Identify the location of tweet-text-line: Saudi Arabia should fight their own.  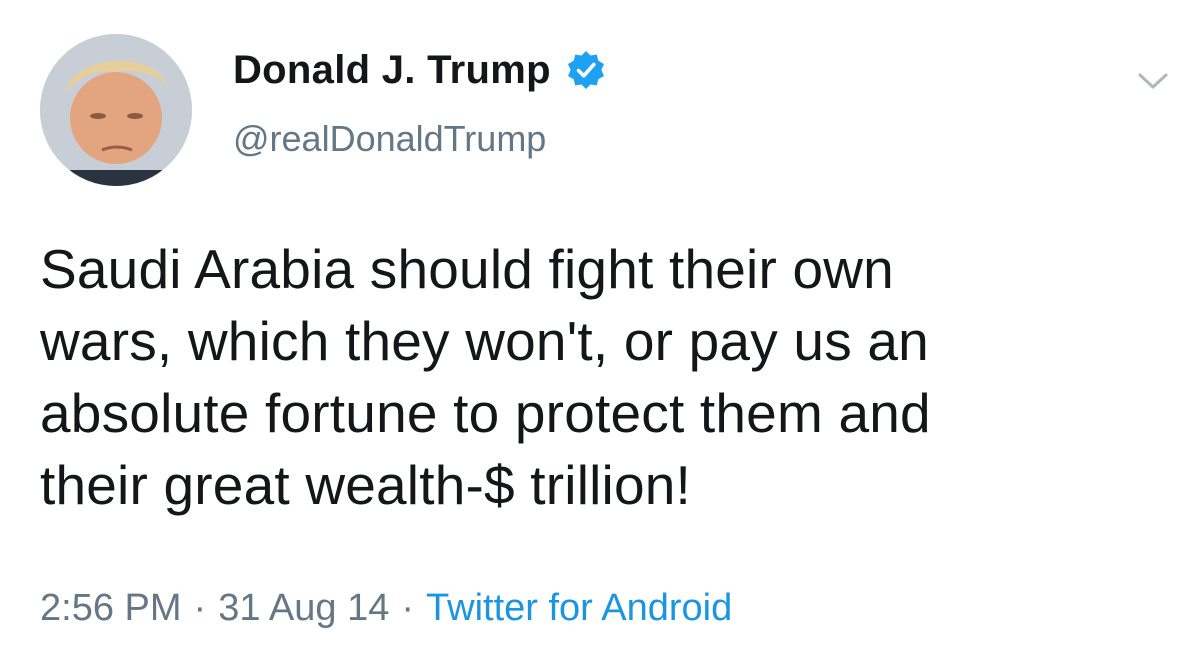
(467, 269).